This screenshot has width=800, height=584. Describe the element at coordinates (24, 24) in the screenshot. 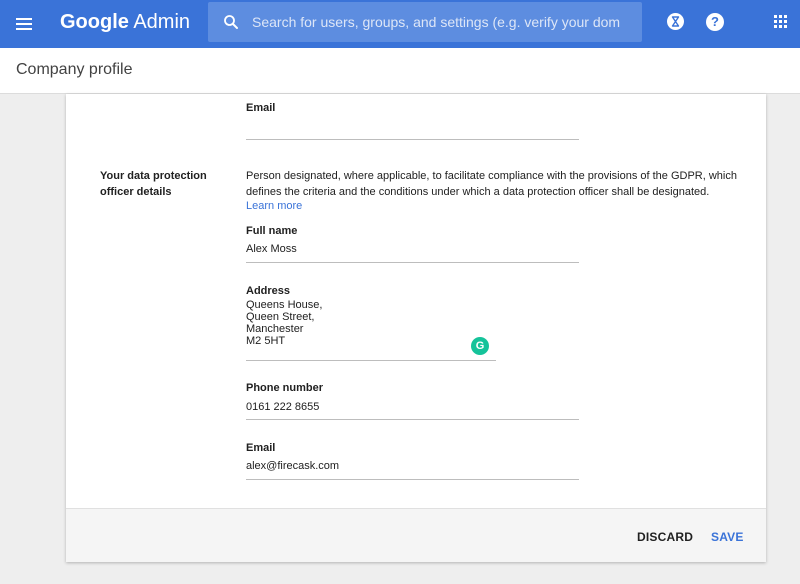

I see `menu-icon` at that location.